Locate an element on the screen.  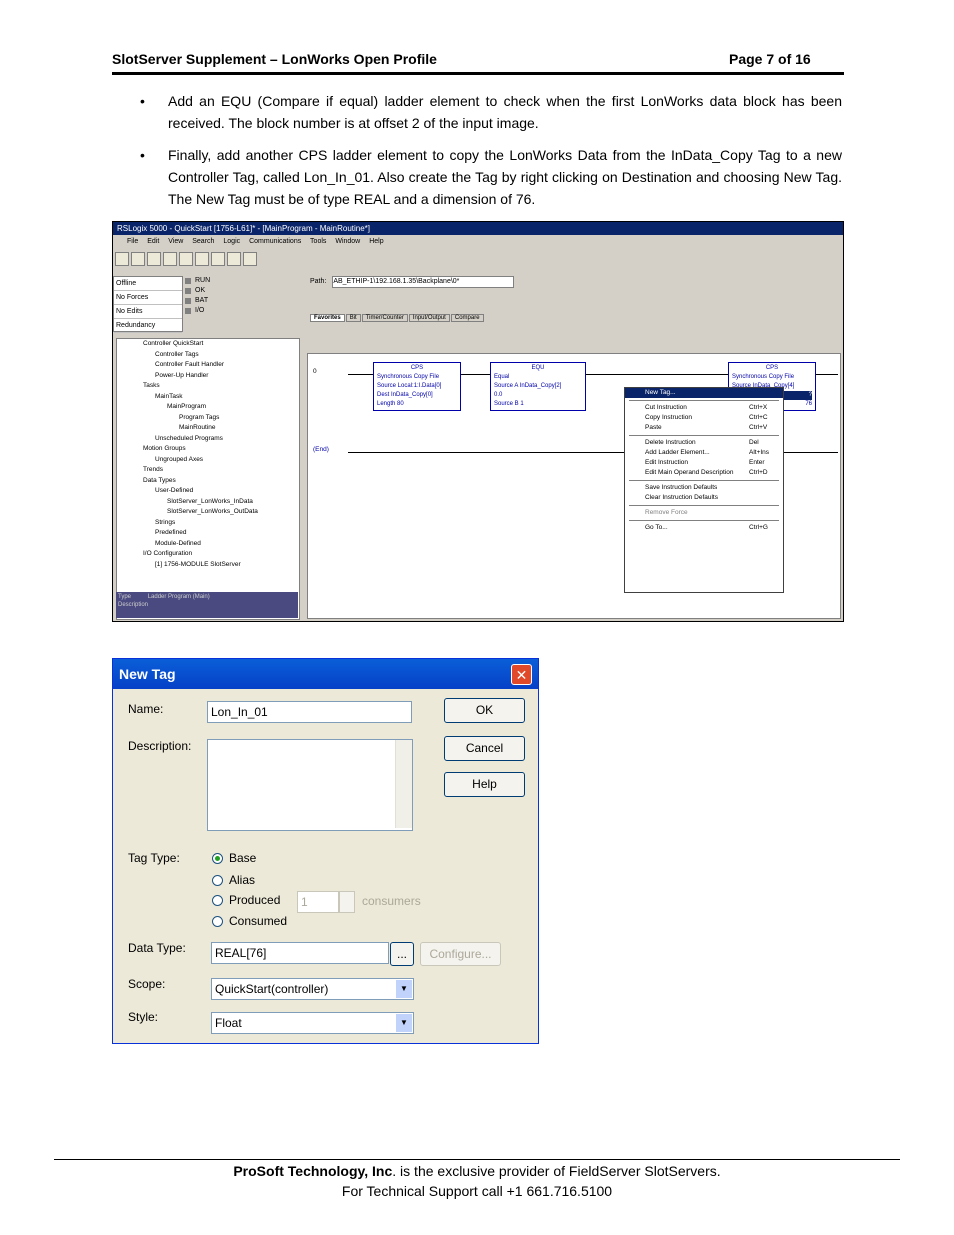
scope-select: QuickStart(controller) ▼ is located at coordinates (312, 989).